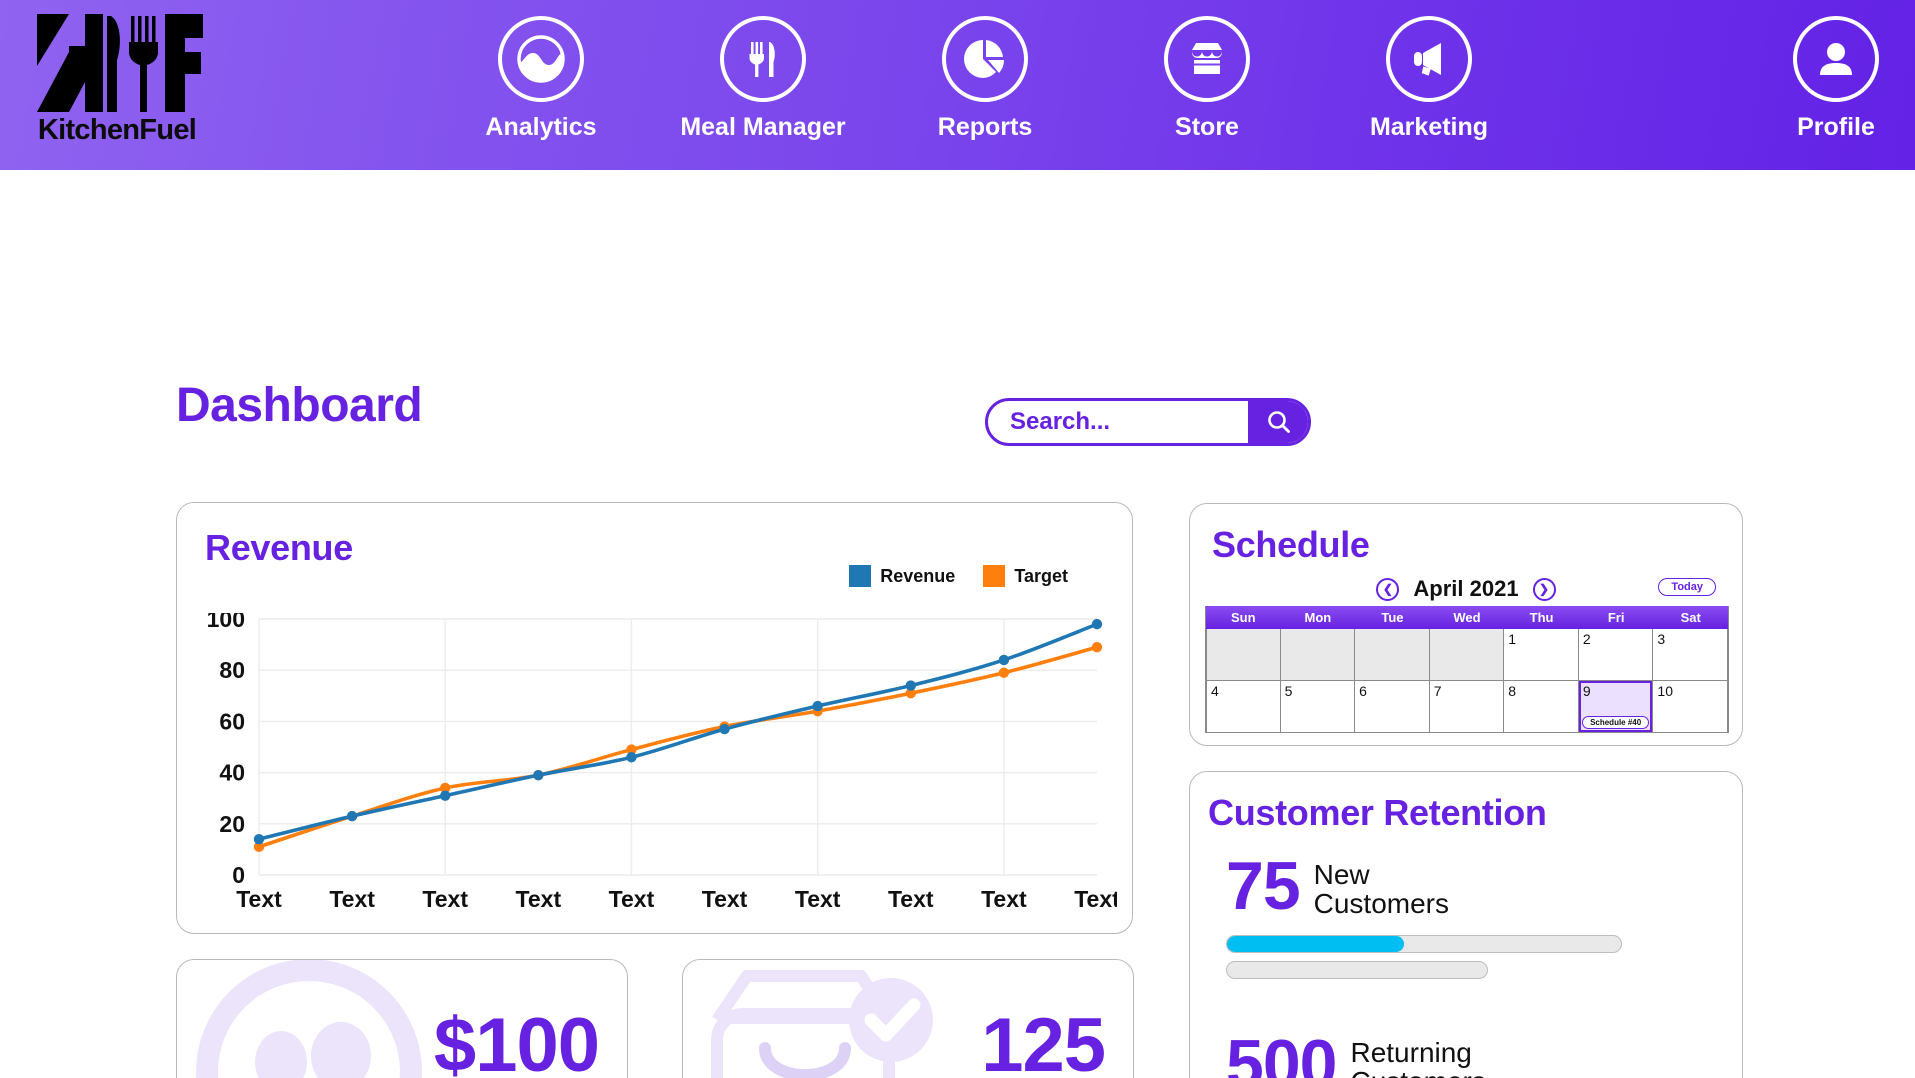 The image size is (1915, 1078). Describe the element at coordinates (1215, 691) in the screenshot. I see `calendar-day-number: 4` at that location.